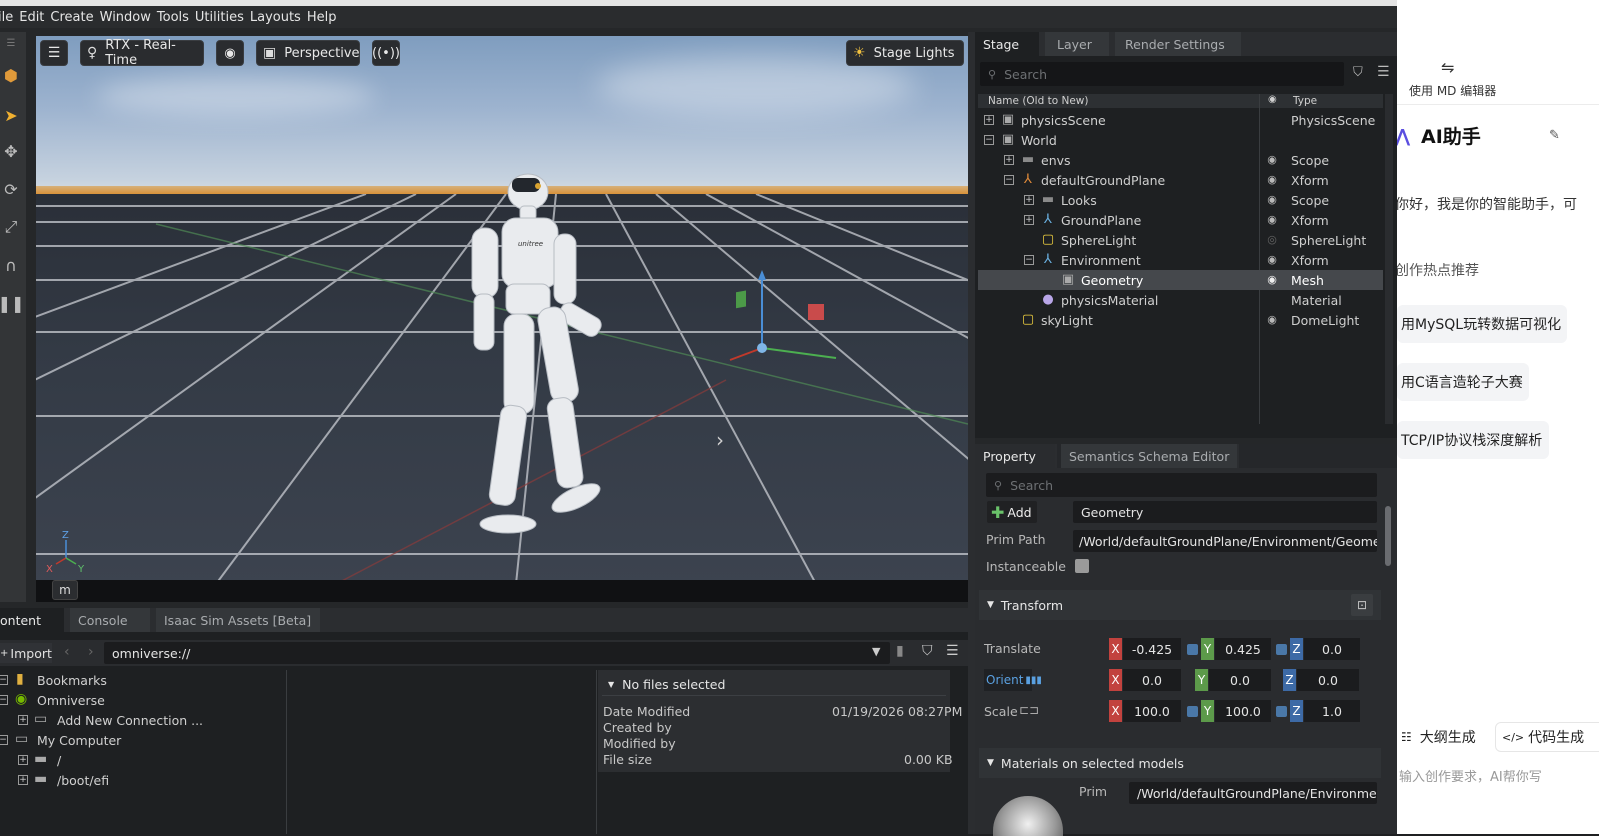 This screenshot has width=1599, height=836. Describe the element at coordinates (786, 321) in the screenshot. I see `transform-gizmo` at that location.